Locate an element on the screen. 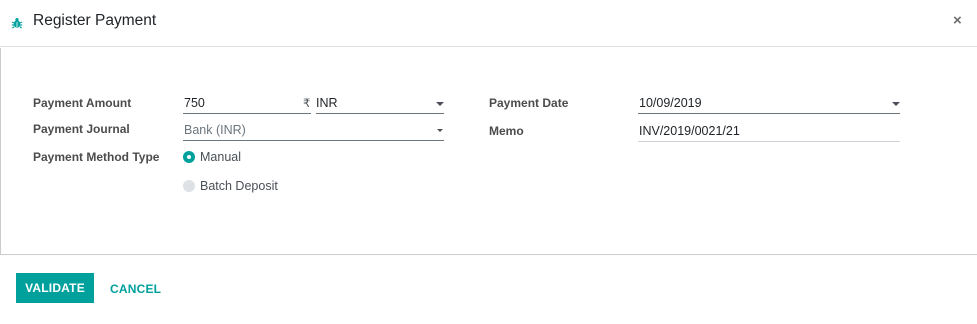  payment-journal-label: Payment Journal is located at coordinates (81, 129).